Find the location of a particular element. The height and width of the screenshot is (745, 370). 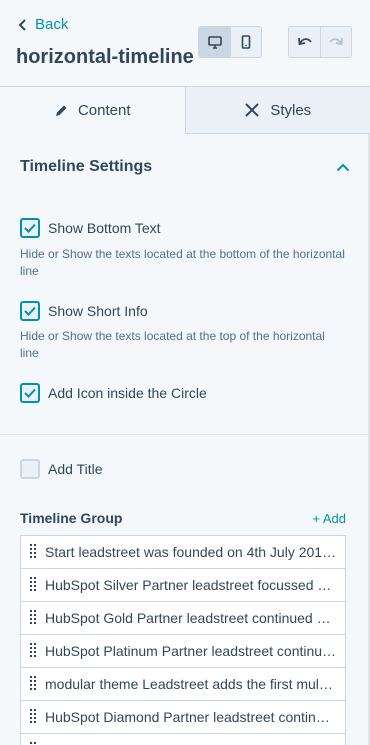

undo-icon is located at coordinates (304, 41).